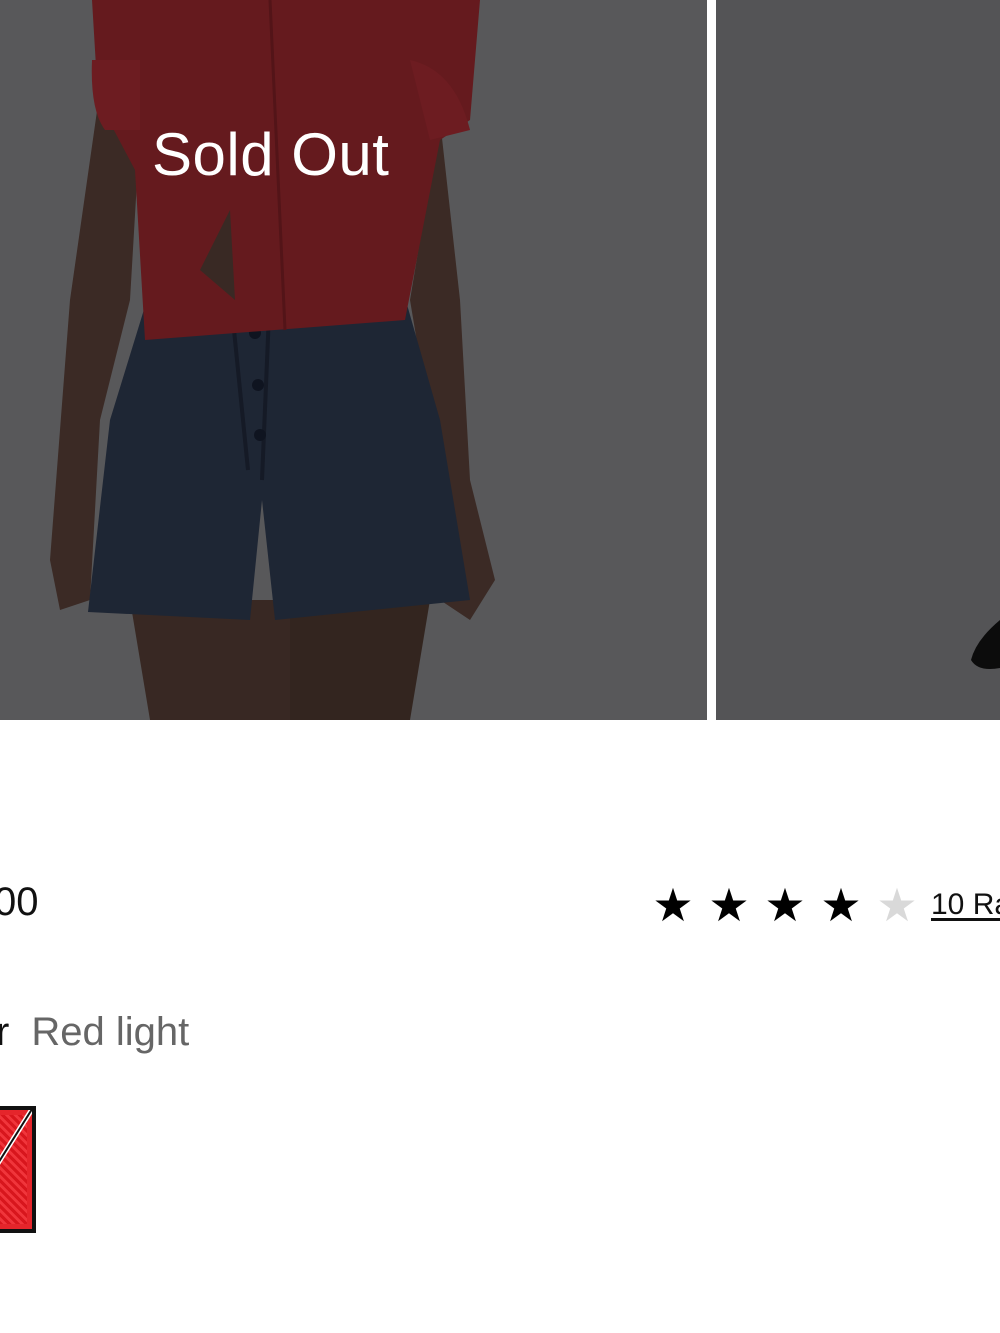 The width and height of the screenshot is (1000, 1333). I want to click on color-selector-label: r Red light, so click(94, 1032).